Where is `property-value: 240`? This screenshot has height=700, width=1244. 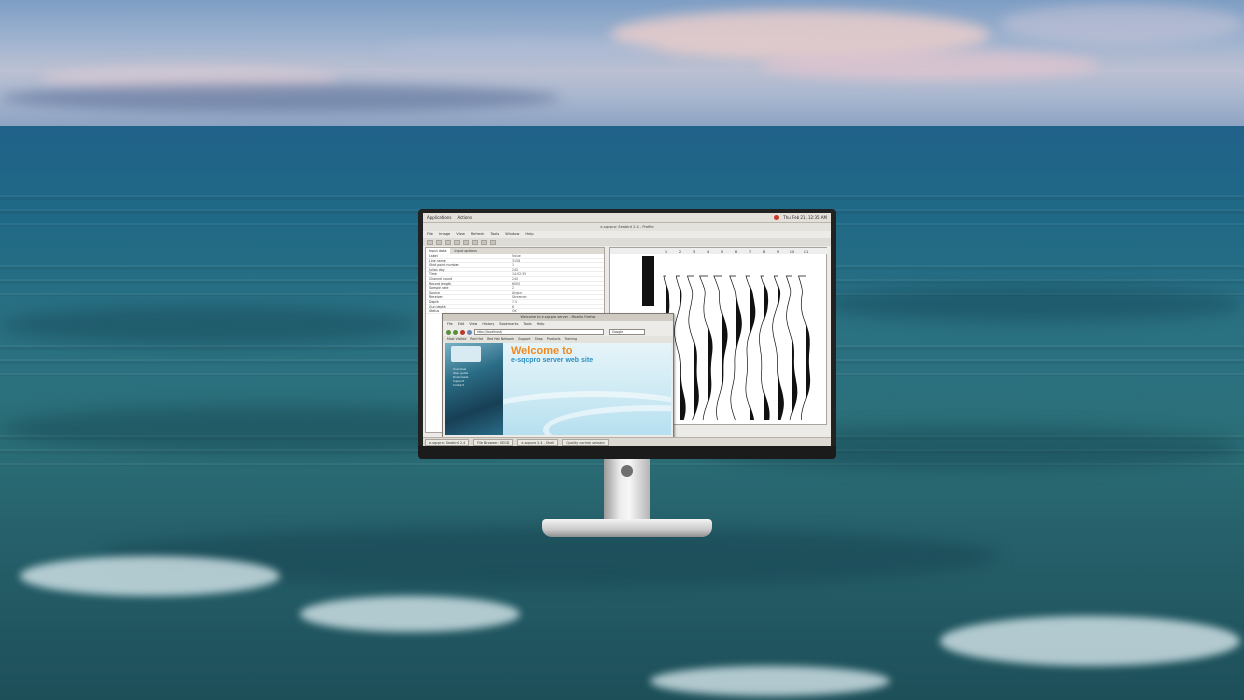 property-value: 240 is located at coordinates (515, 278).